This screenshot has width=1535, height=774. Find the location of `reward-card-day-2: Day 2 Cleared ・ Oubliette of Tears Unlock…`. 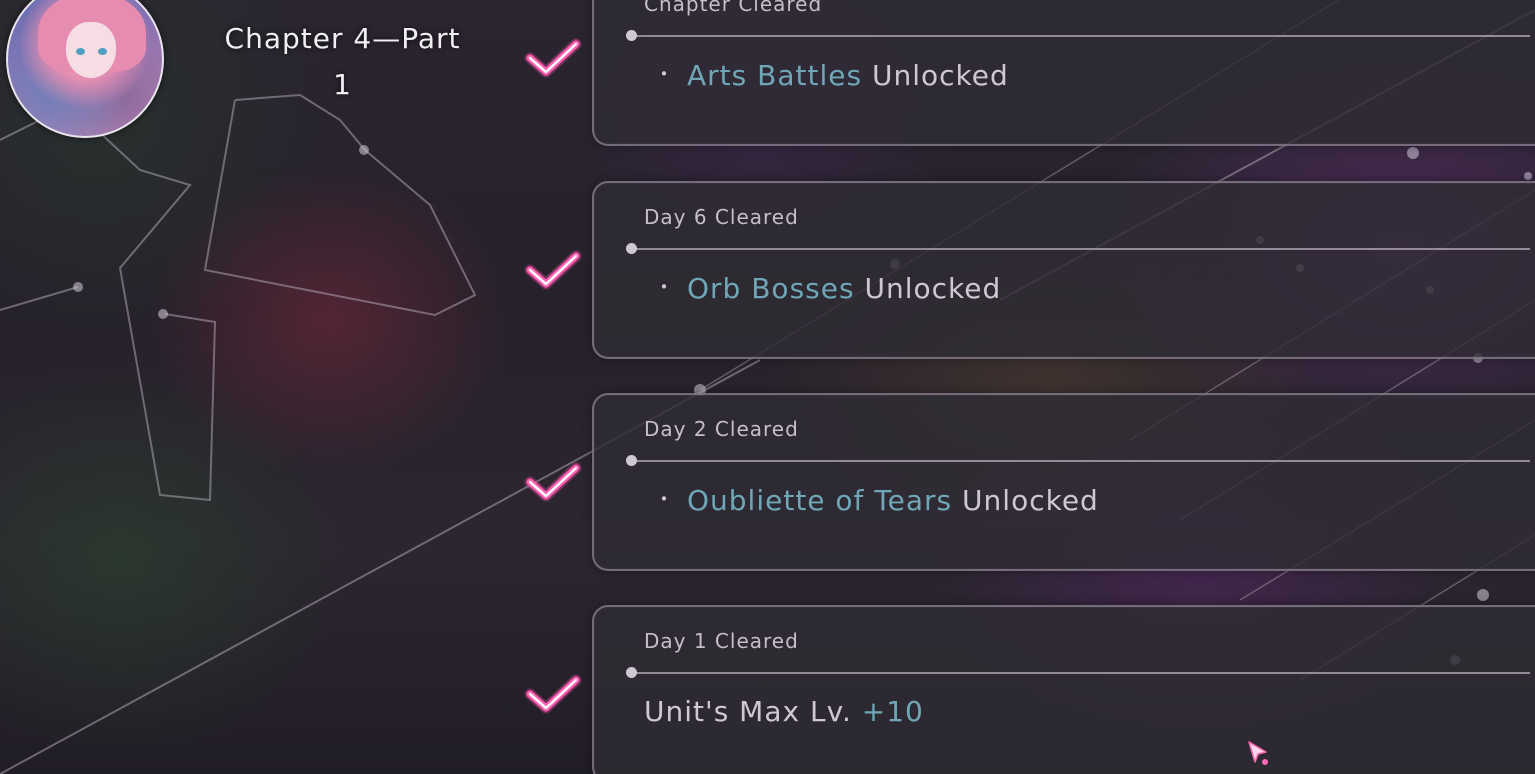

reward-card-day-2: Day 2 Cleared ・ Oubliette of Tears Unlock… is located at coordinates (1063, 482).